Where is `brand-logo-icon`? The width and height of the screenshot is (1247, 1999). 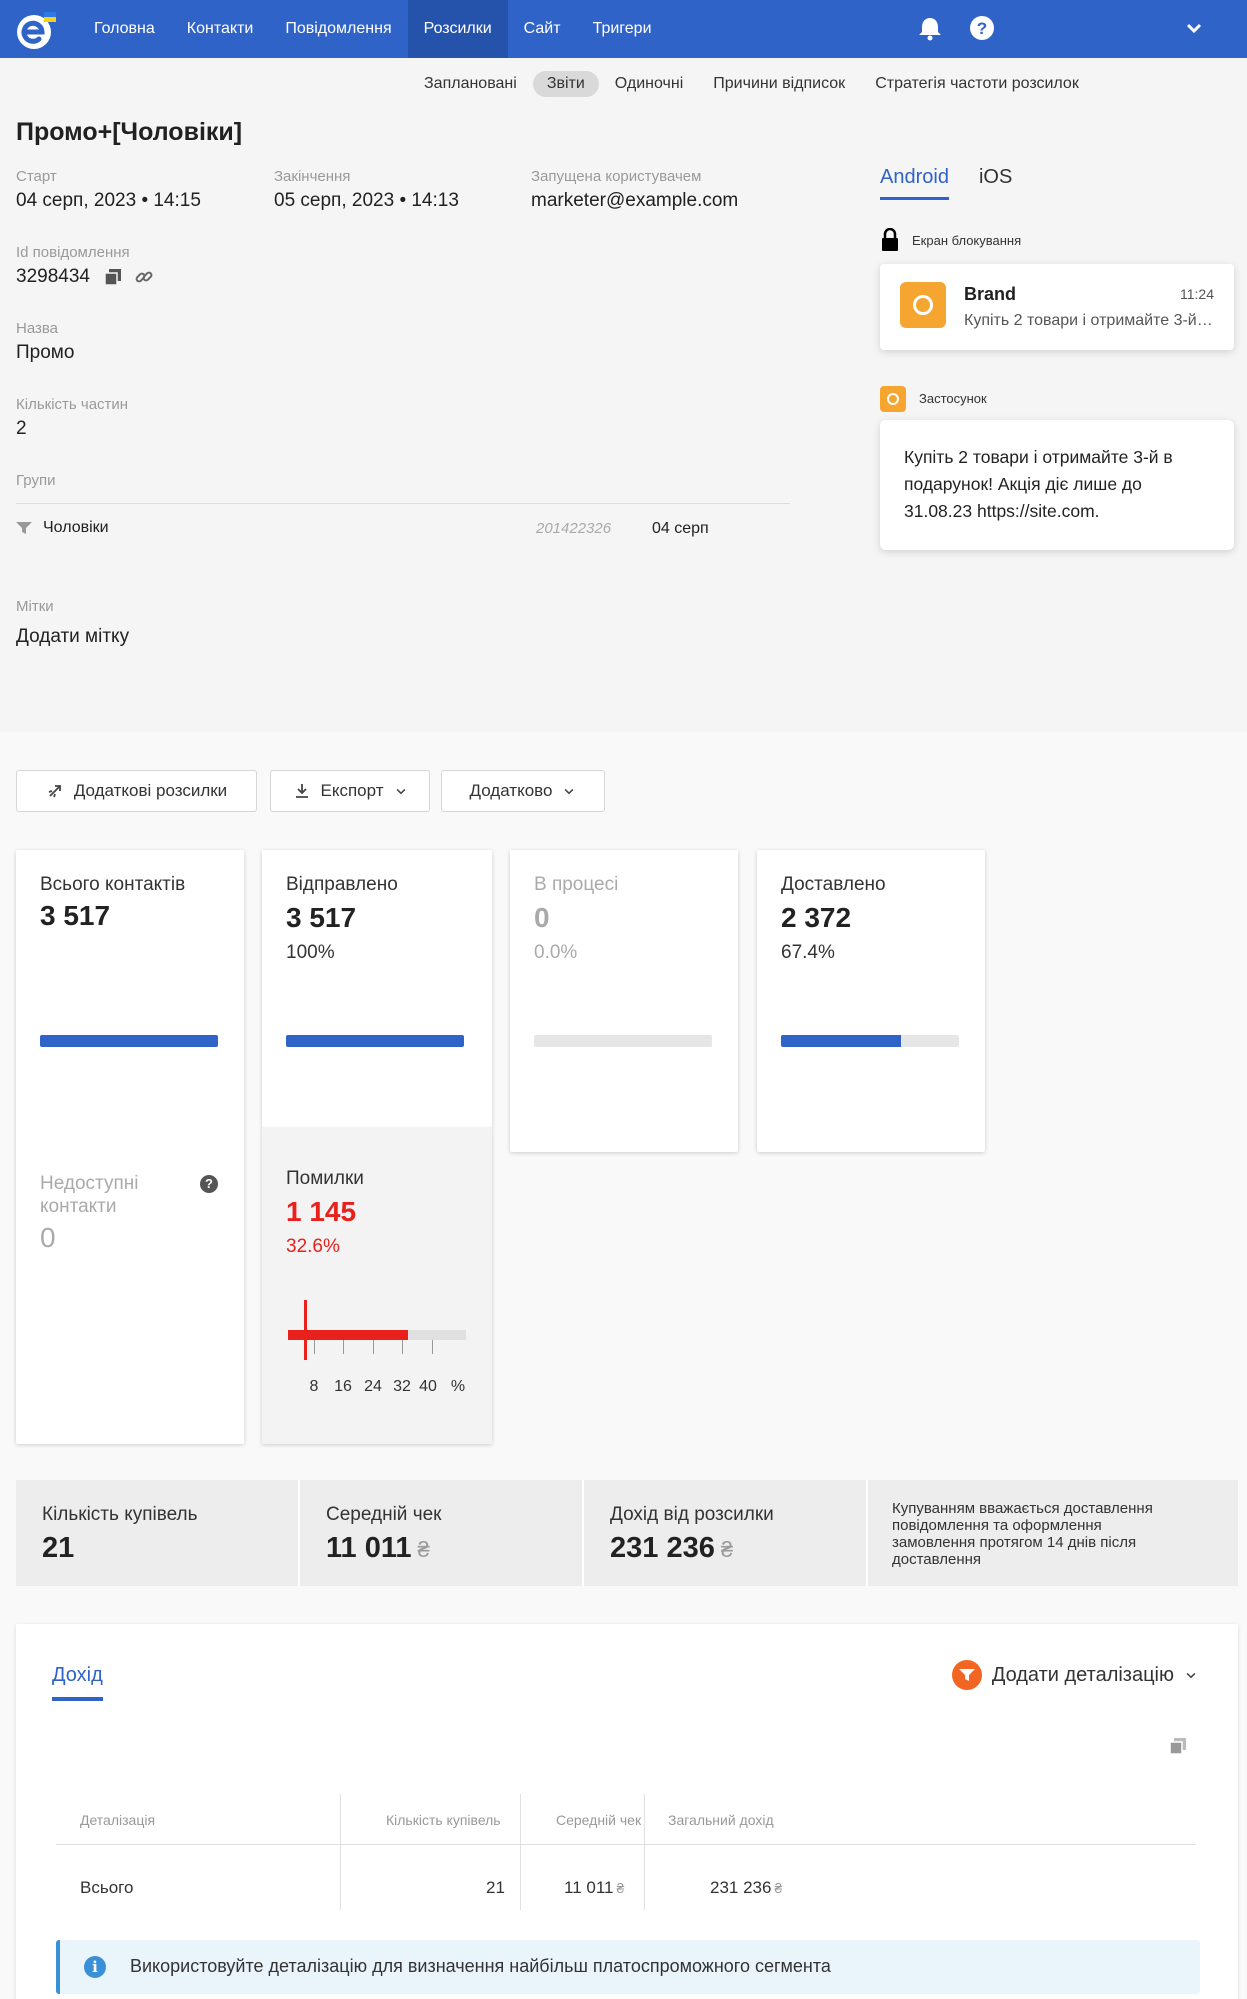 brand-logo-icon is located at coordinates (923, 305).